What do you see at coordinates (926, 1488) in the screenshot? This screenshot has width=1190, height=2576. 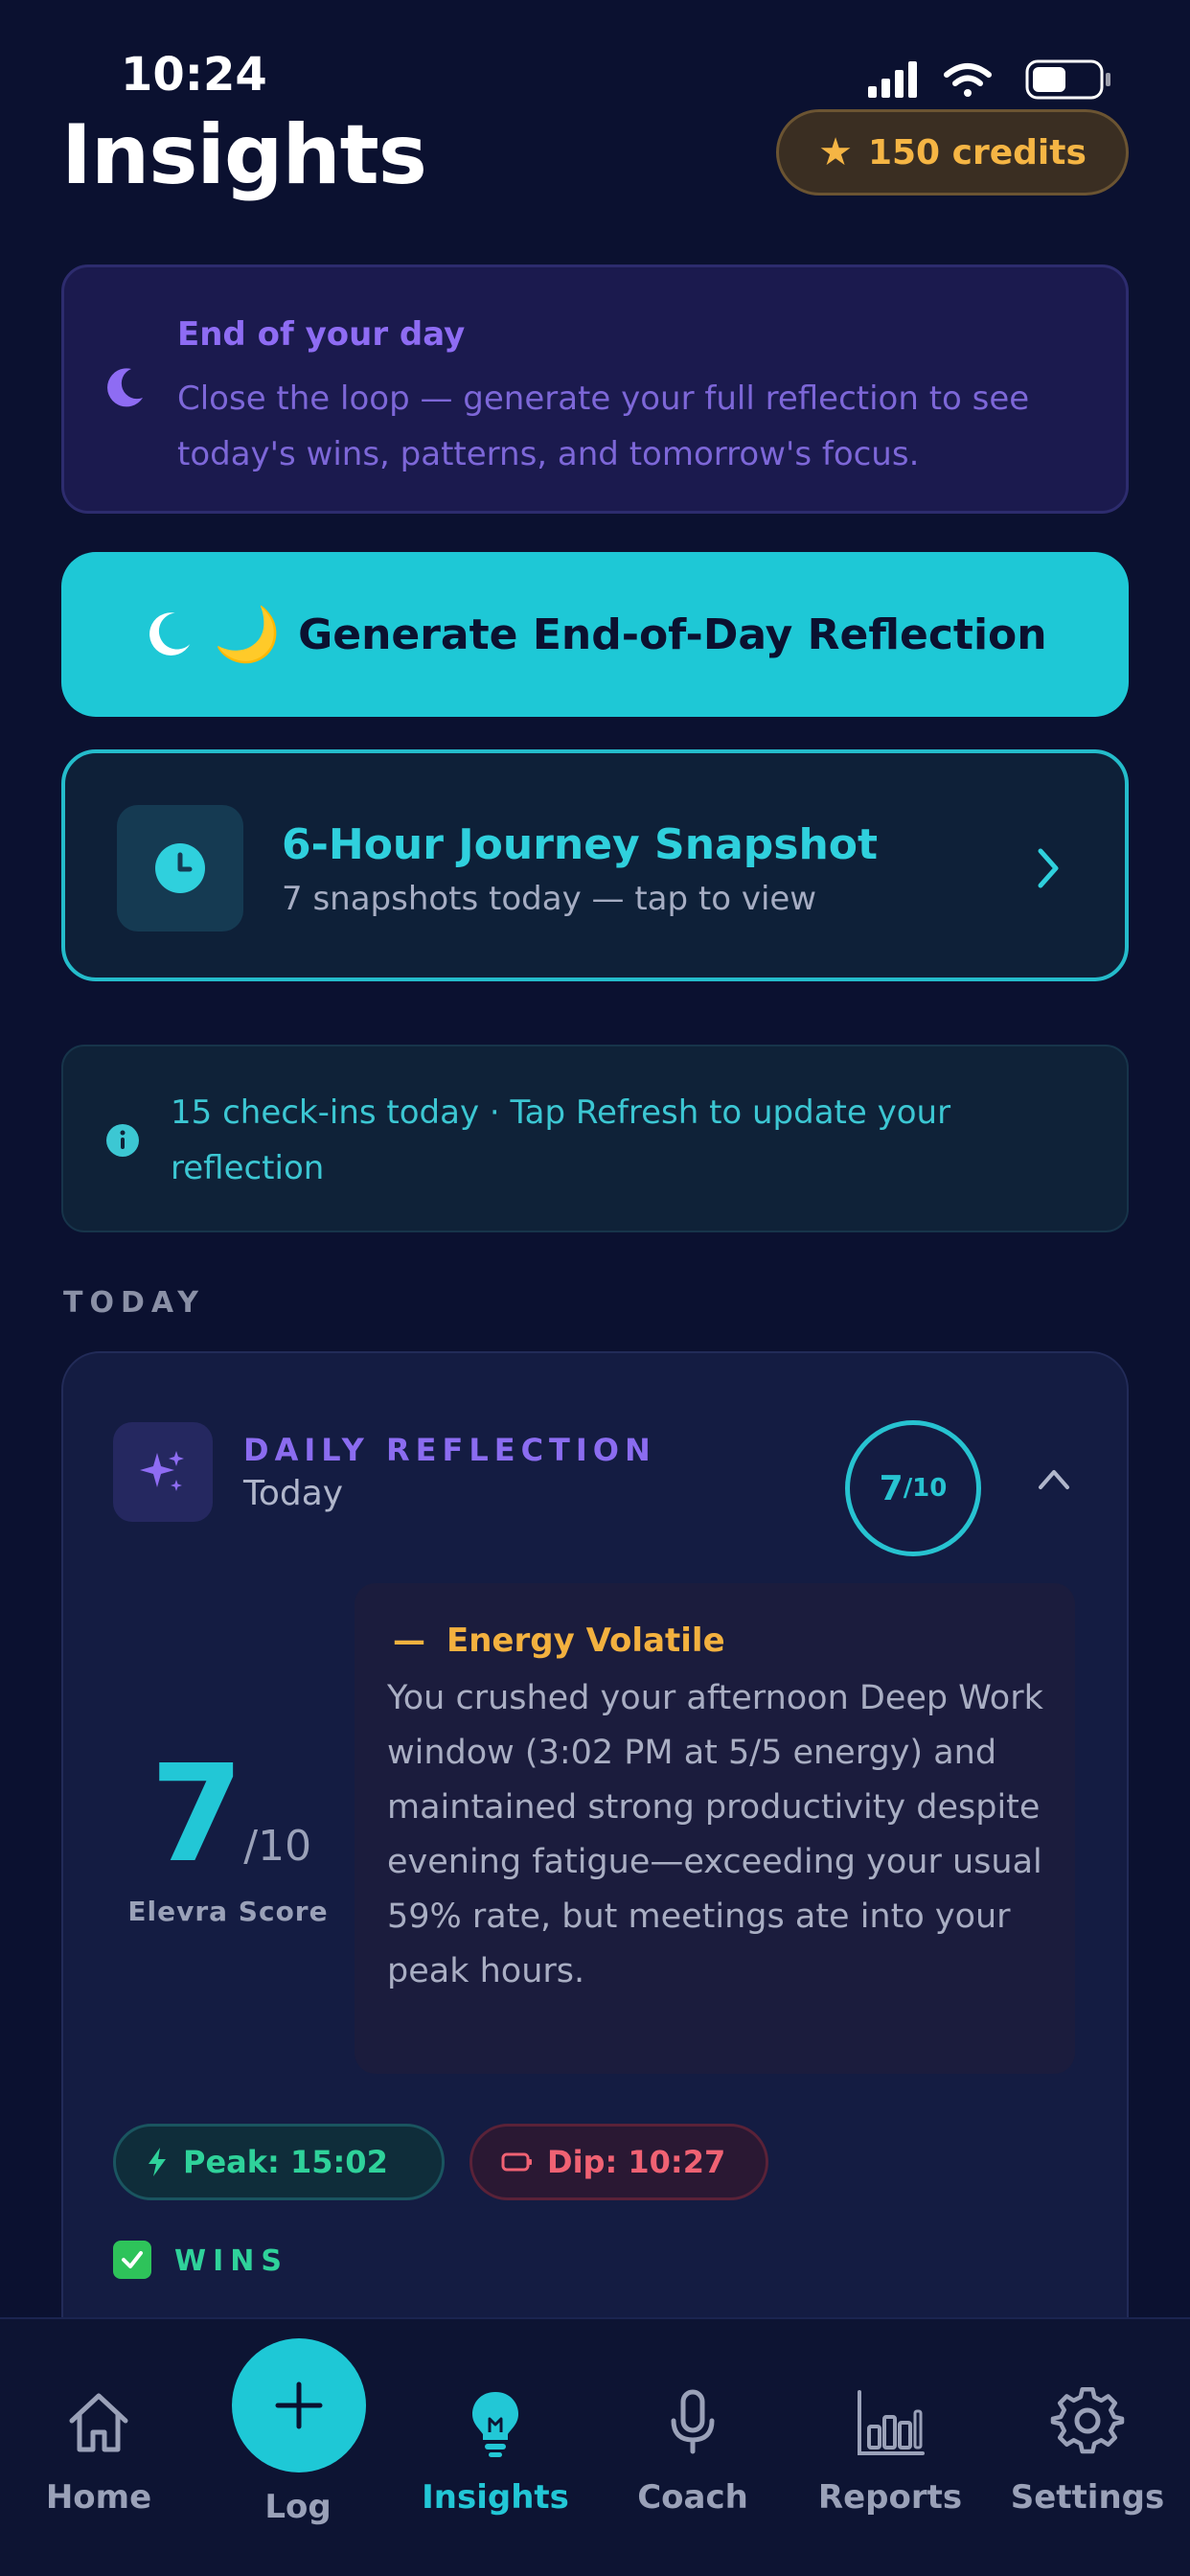 I see `score-ring-max: /10` at bounding box center [926, 1488].